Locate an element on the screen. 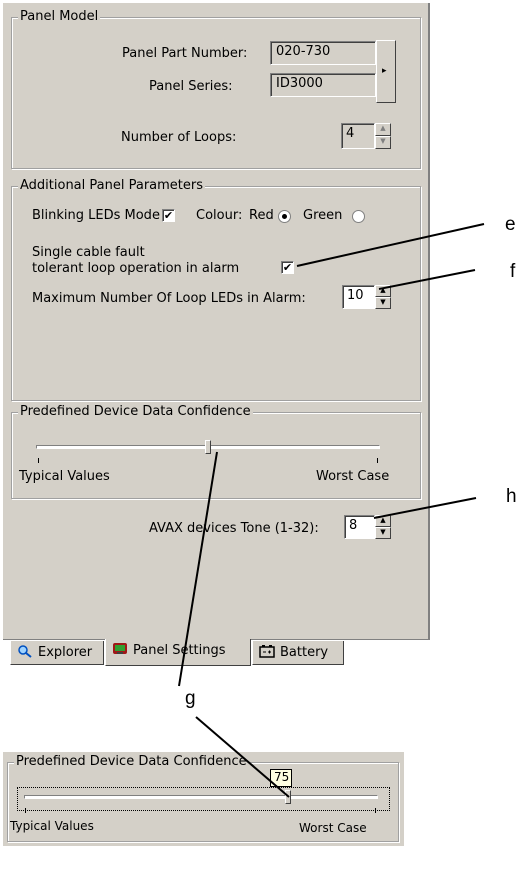 The image size is (520, 873). callout-line-e is located at coordinates (390, 245).